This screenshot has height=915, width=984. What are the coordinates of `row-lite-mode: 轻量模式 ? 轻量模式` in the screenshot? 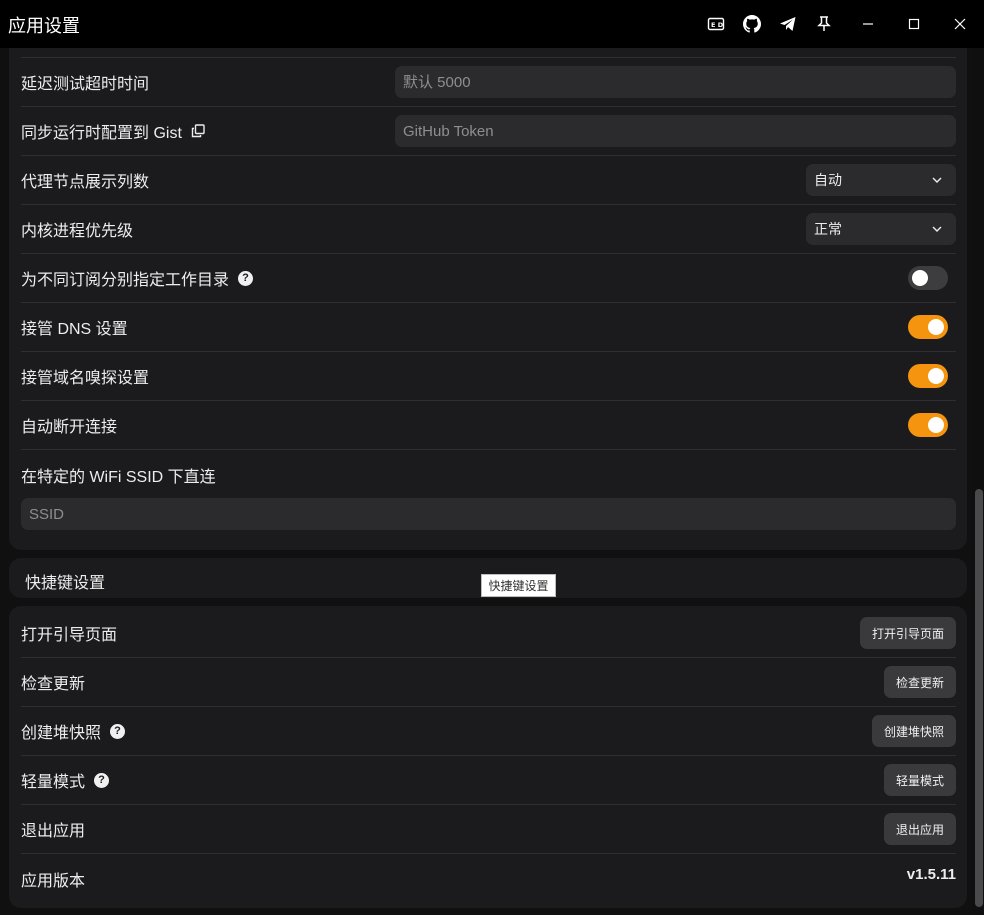 It's located at (488, 780).